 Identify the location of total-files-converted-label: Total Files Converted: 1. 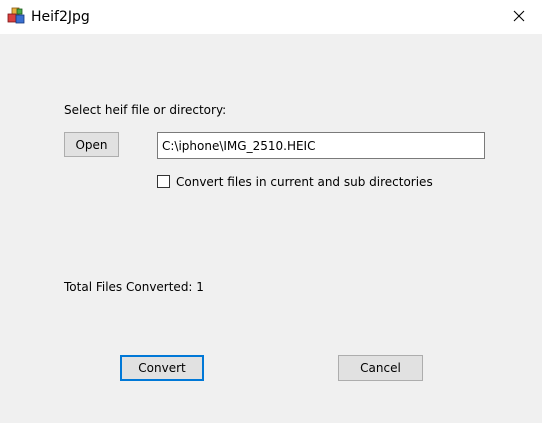
(134, 287).